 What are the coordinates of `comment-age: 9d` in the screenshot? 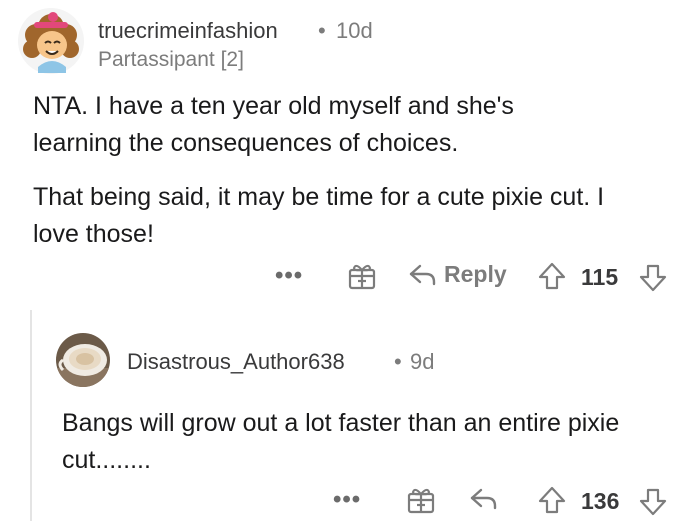 It's located at (422, 361).